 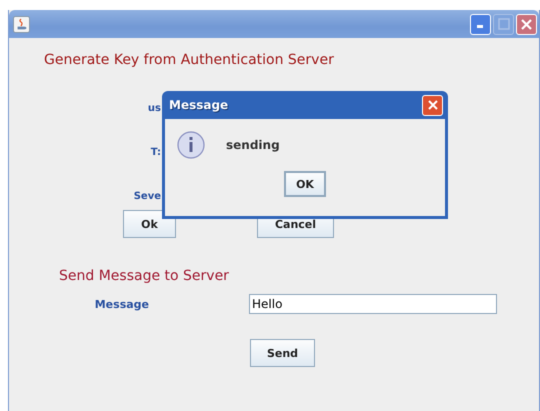 What do you see at coordinates (191, 145) in the screenshot?
I see `info-icon` at bounding box center [191, 145].